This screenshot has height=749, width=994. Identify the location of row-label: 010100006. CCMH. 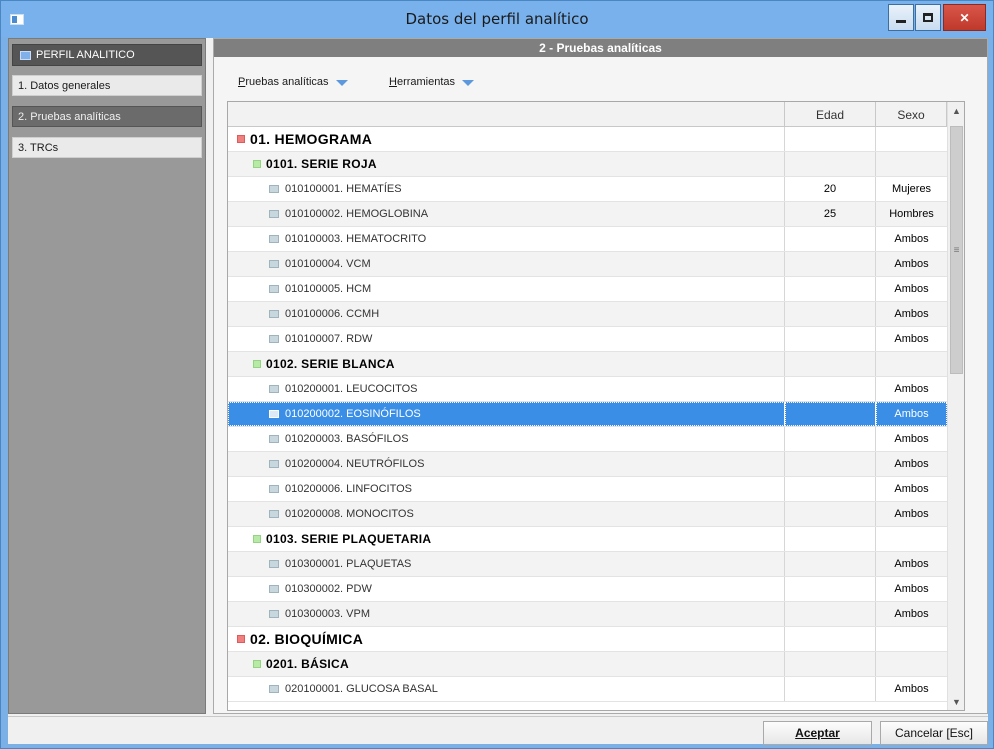
(332, 314).